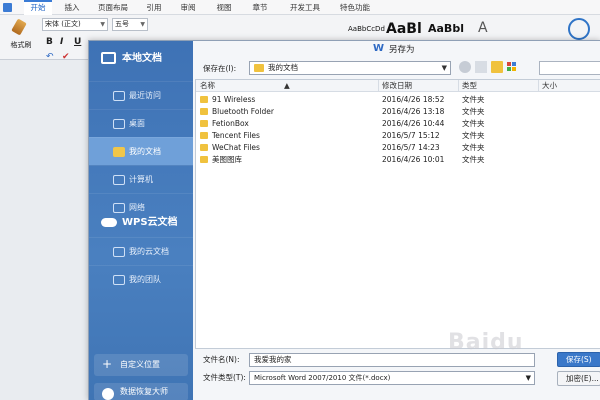 The height and width of the screenshot is (400, 600). Describe the element at coordinates (149, 251) in the screenshot. I see `sidebar-item-label: 我的云文档` at that location.